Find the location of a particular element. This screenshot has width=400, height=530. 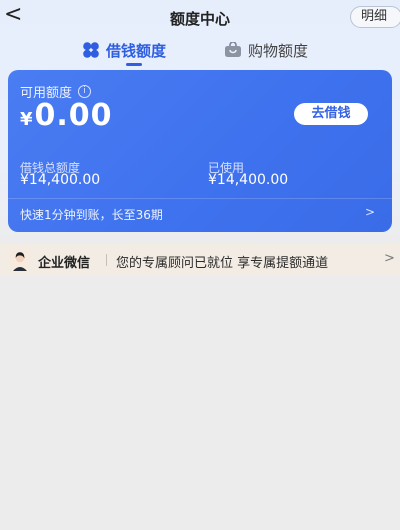

advisor-banner: 企业微信 您的专属顾问已就位 享专属提额通道 > is located at coordinates (200, 260).